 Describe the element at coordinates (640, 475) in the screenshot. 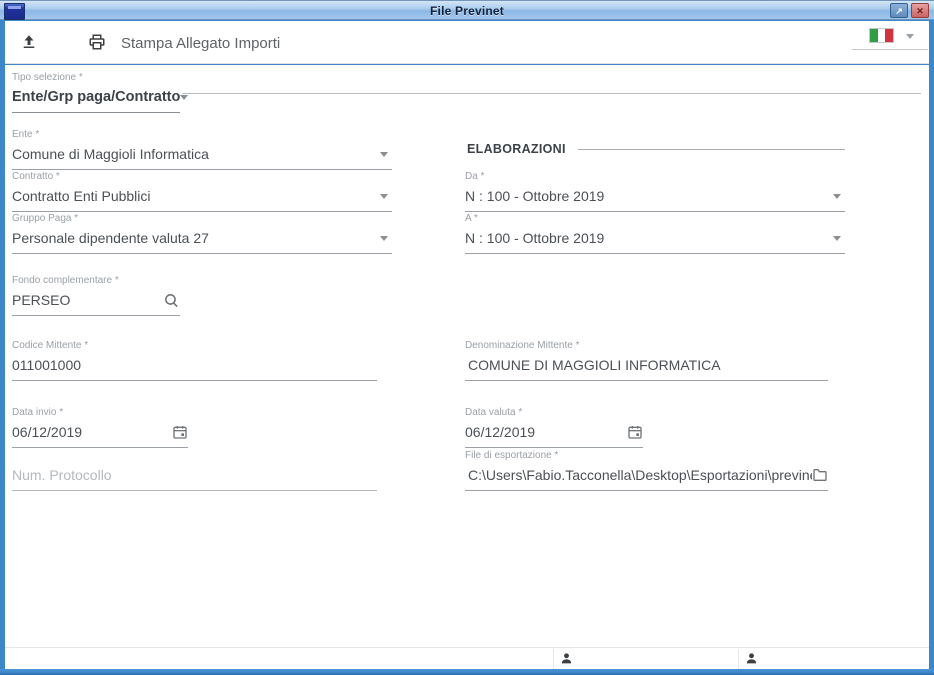

I see `file-esportazione-input` at that location.